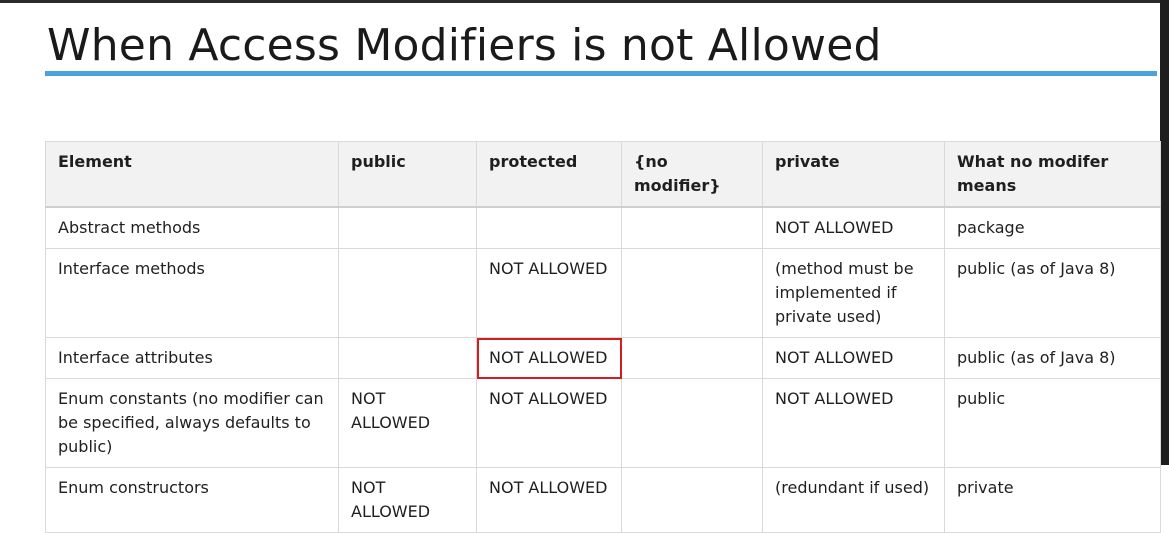 This screenshot has width=1169, height=533. Describe the element at coordinates (692, 174) in the screenshot. I see `header-no-modifier: {no modifier}` at that location.